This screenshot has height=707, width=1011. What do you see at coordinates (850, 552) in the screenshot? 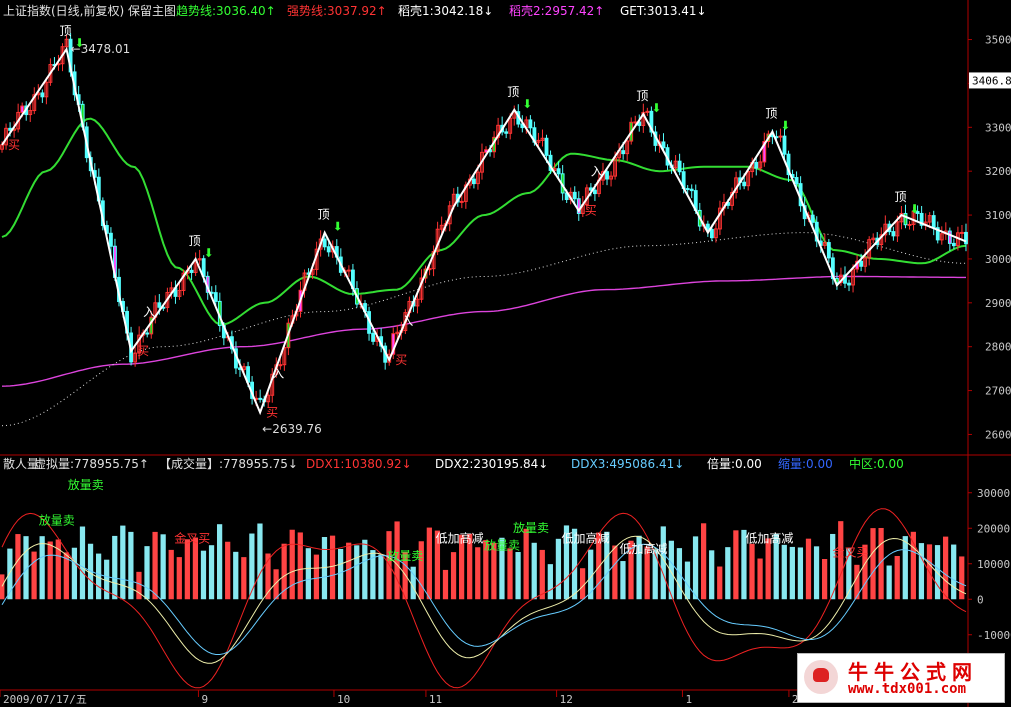
I see `volume-signal: 金叉买` at bounding box center [850, 552].